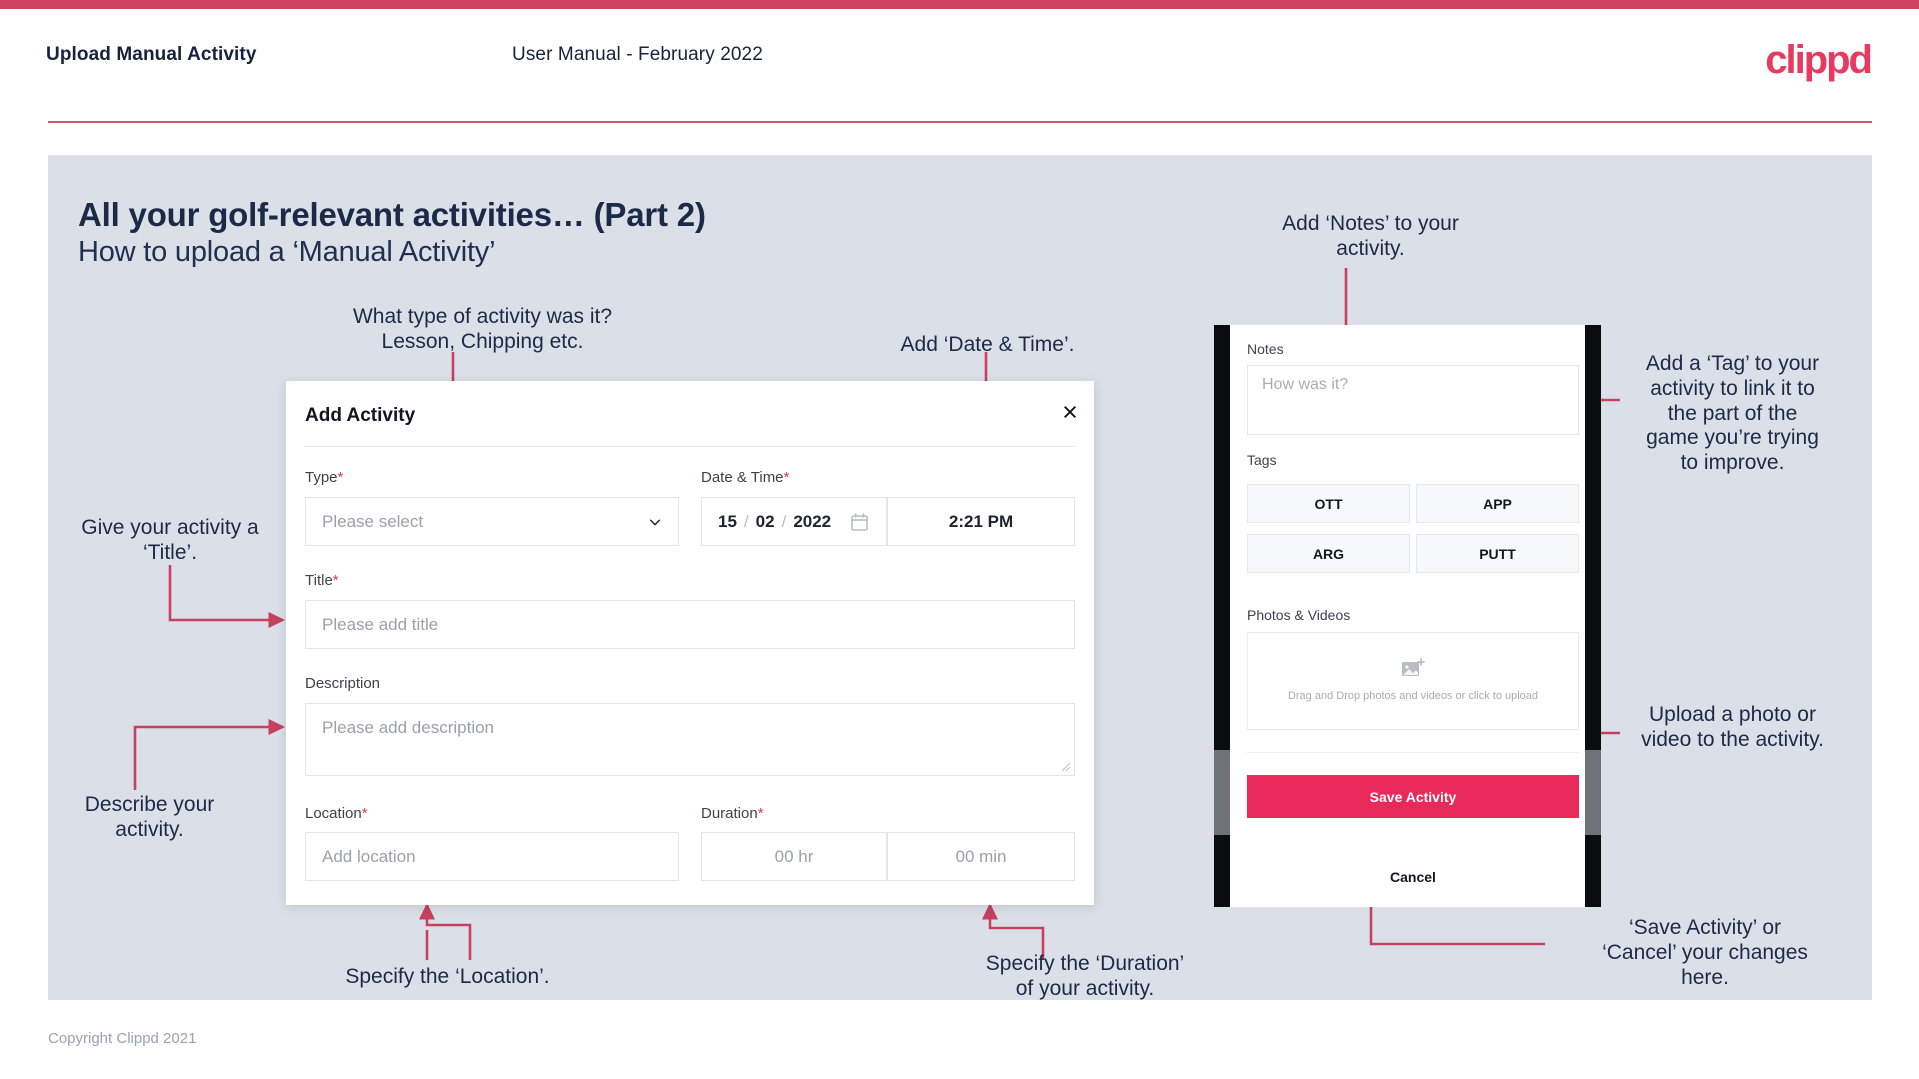  Describe the element at coordinates (1413, 752) in the screenshot. I see `phone-divider` at that location.